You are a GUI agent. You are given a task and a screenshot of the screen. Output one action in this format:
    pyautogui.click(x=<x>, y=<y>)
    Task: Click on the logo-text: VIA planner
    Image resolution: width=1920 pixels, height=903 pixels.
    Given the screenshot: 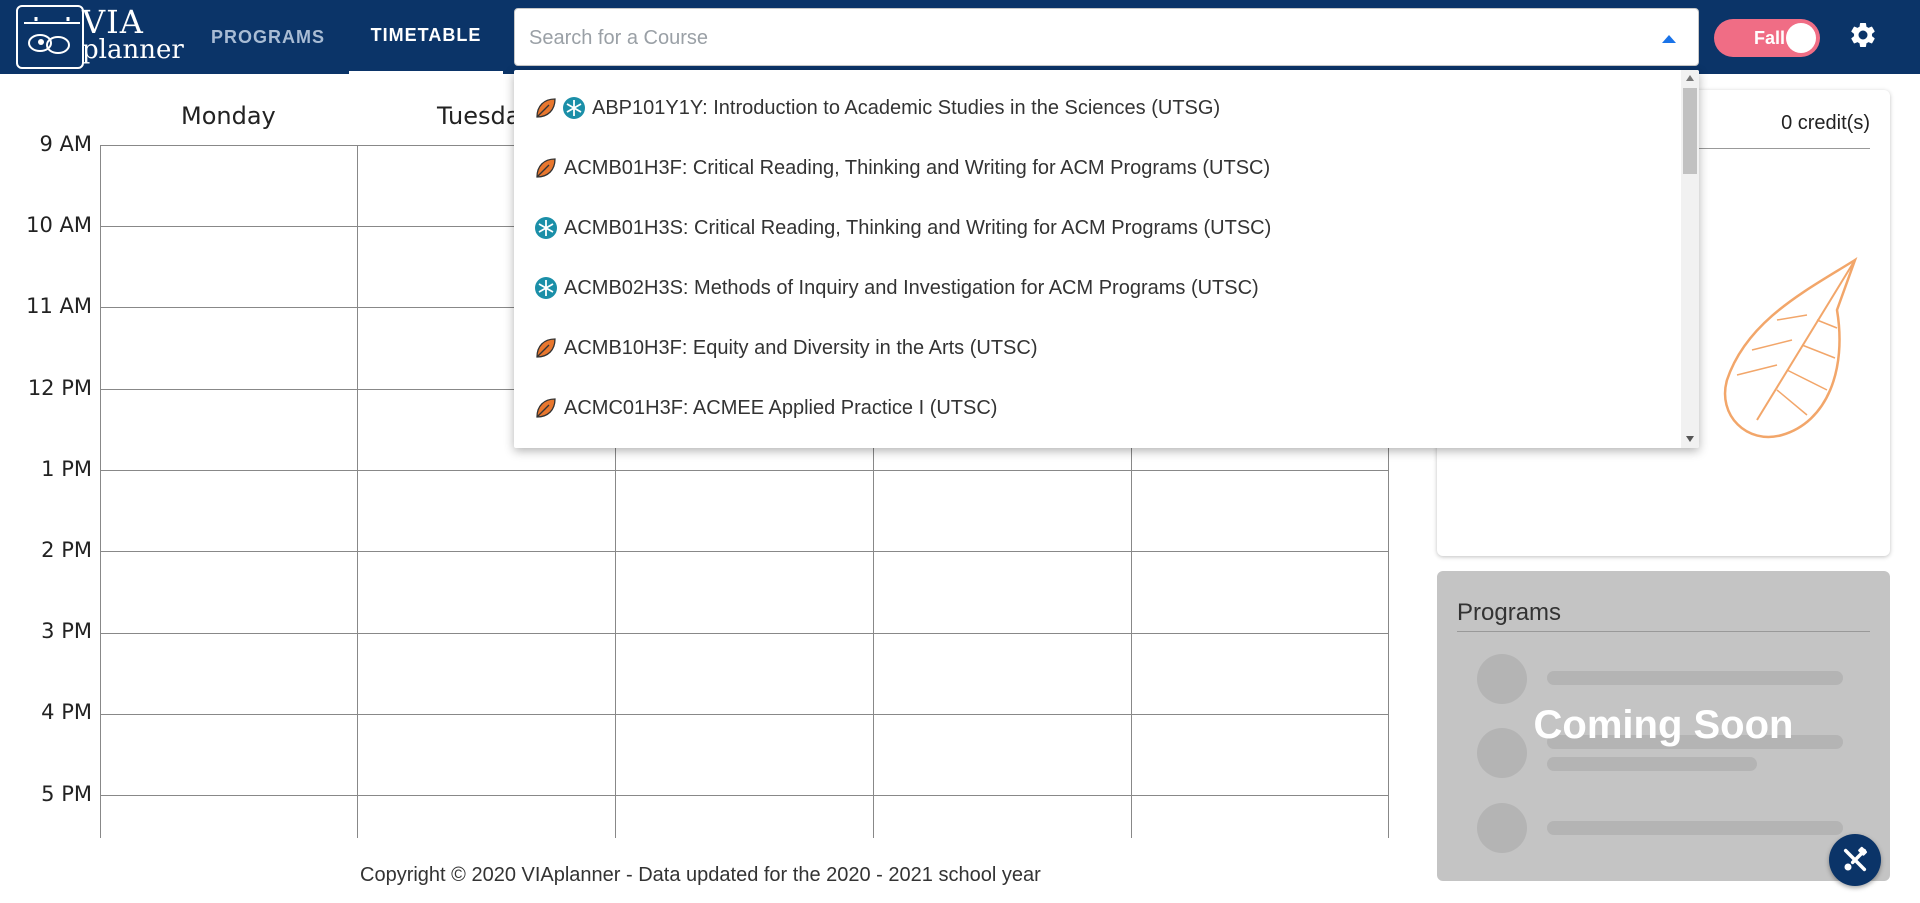 What is the action you would take?
    pyautogui.click(x=133, y=34)
    